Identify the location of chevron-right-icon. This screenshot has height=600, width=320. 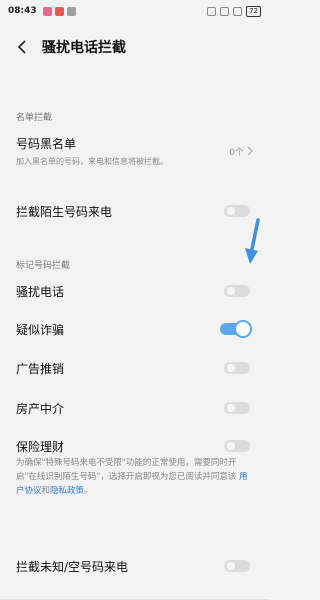
(250, 151).